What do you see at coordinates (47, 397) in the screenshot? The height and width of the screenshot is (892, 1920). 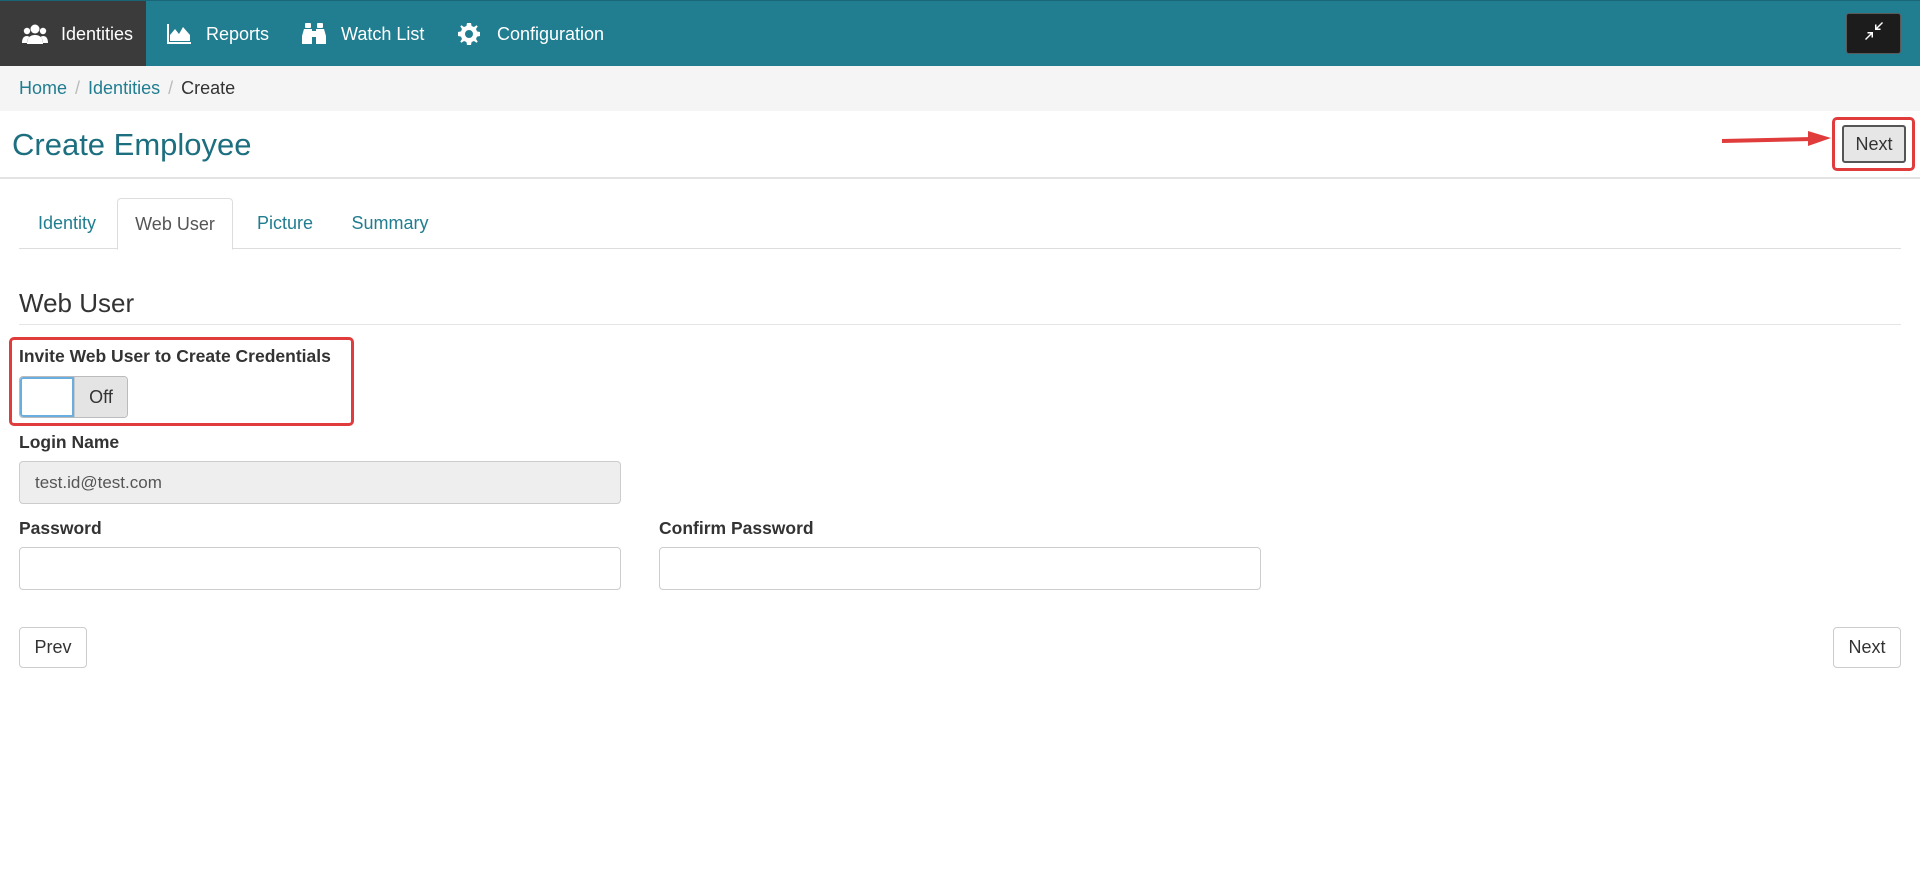 I see `toggle-on-side` at bounding box center [47, 397].